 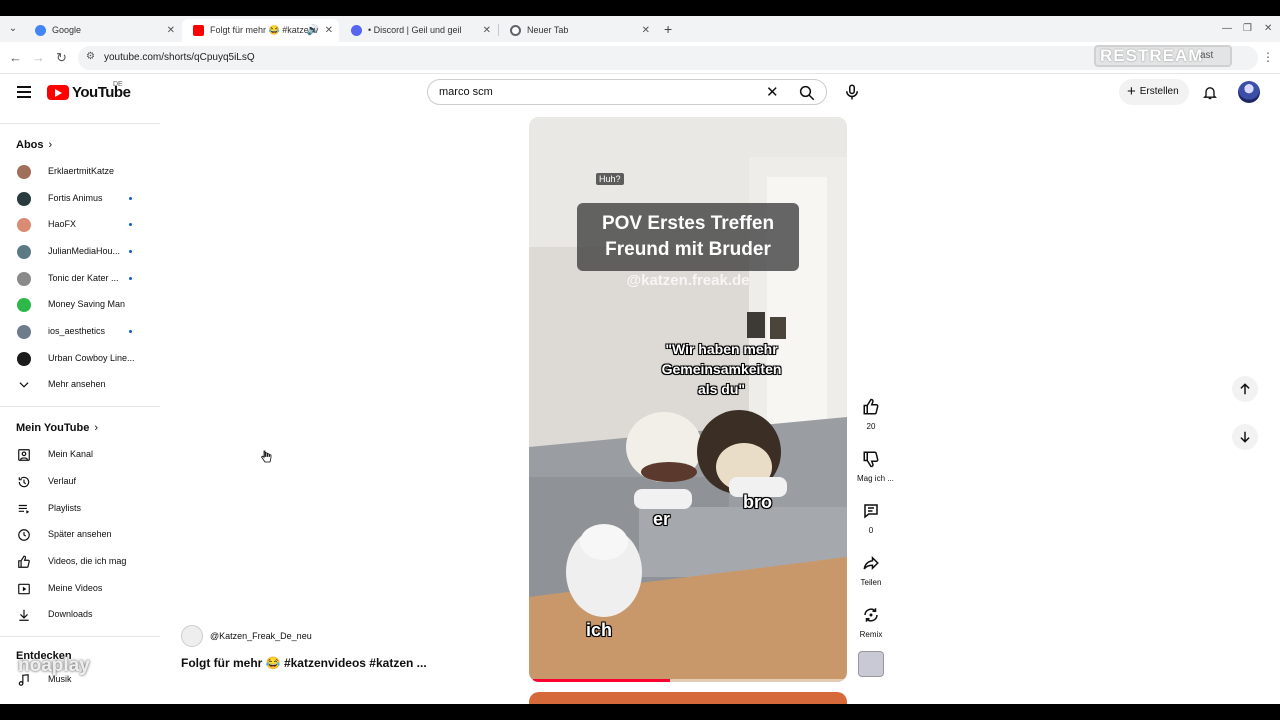 What do you see at coordinates (1227, 29) in the screenshot?
I see `minimize-icon: —` at bounding box center [1227, 29].